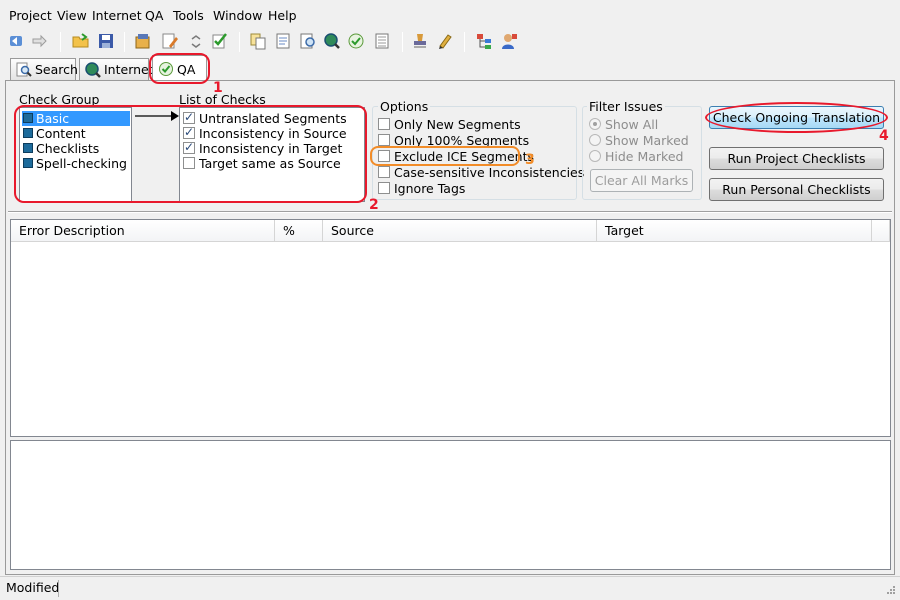 This screenshot has width=900, height=600. Describe the element at coordinates (644, 156) in the screenshot. I see `item-label: Hide Marked` at that location.